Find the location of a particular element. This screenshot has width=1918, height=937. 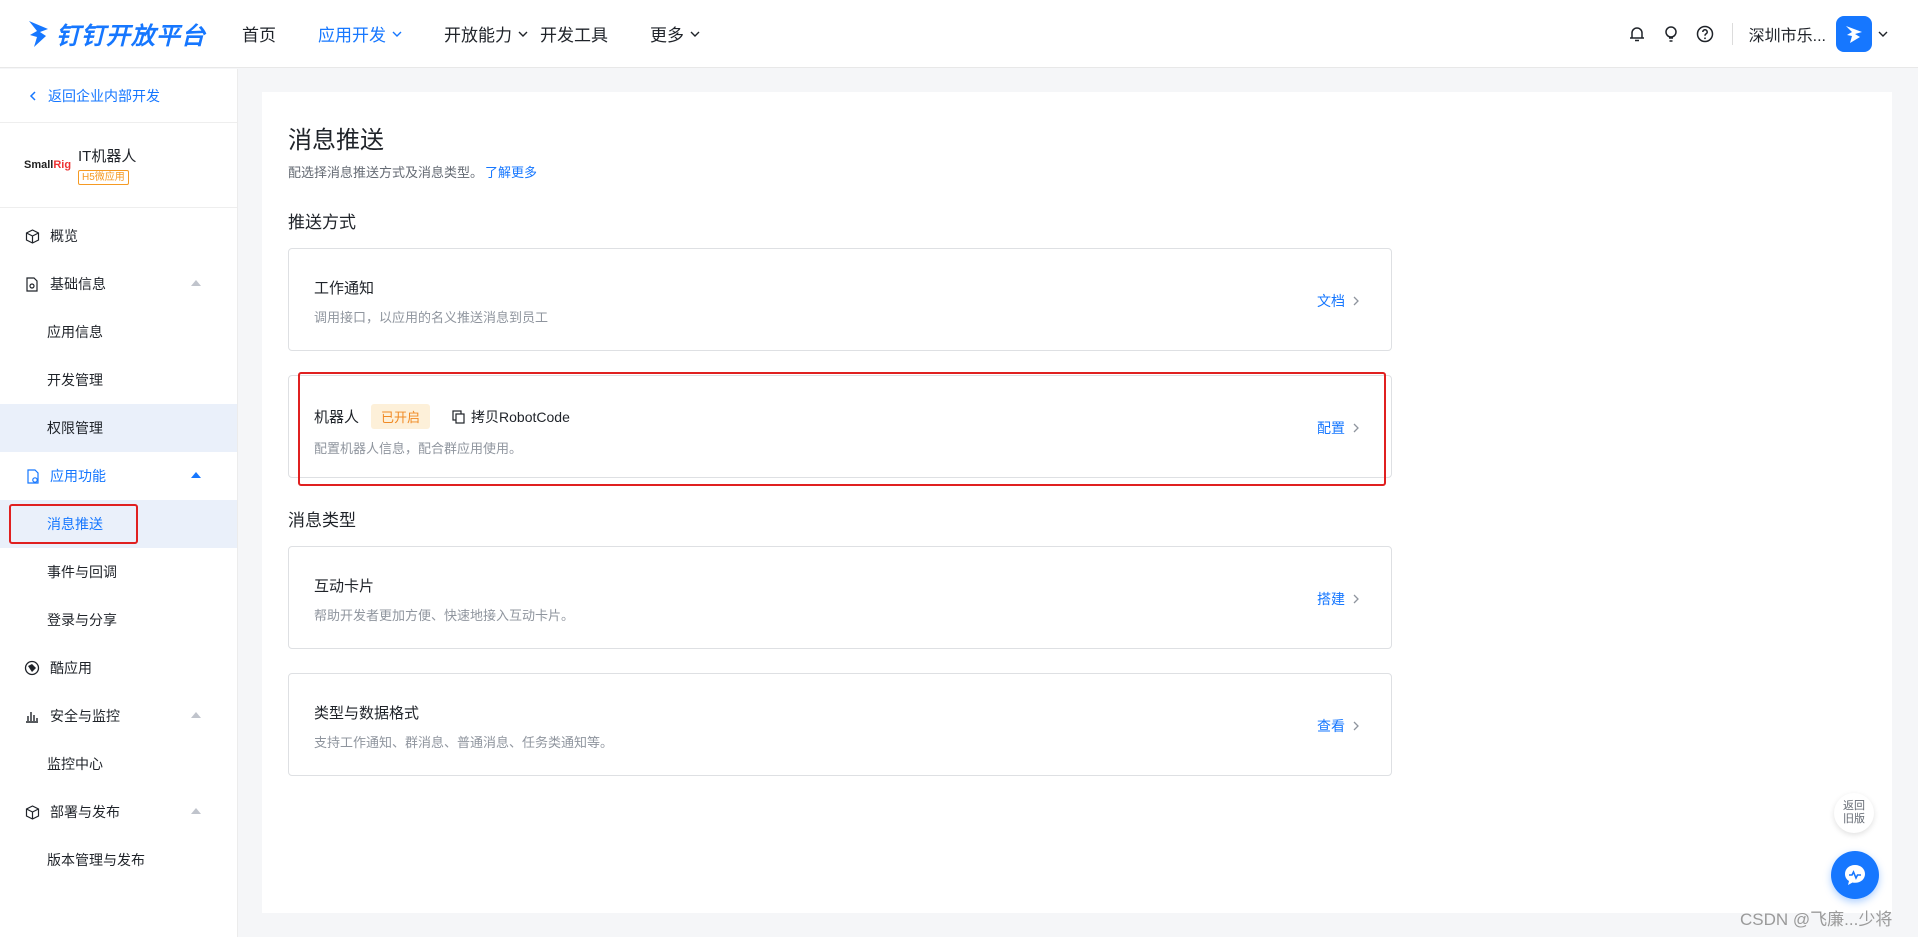

sidebar-item-events-callbacks: 事件与回调 is located at coordinates (118, 572).